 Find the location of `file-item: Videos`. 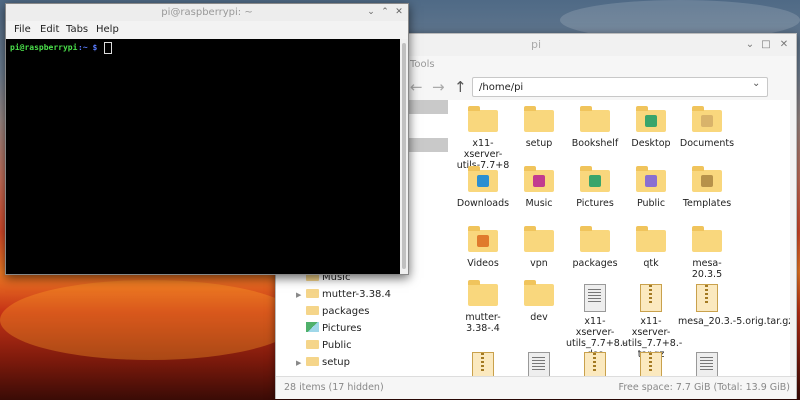

file-item: Videos is located at coordinates (483, 247).